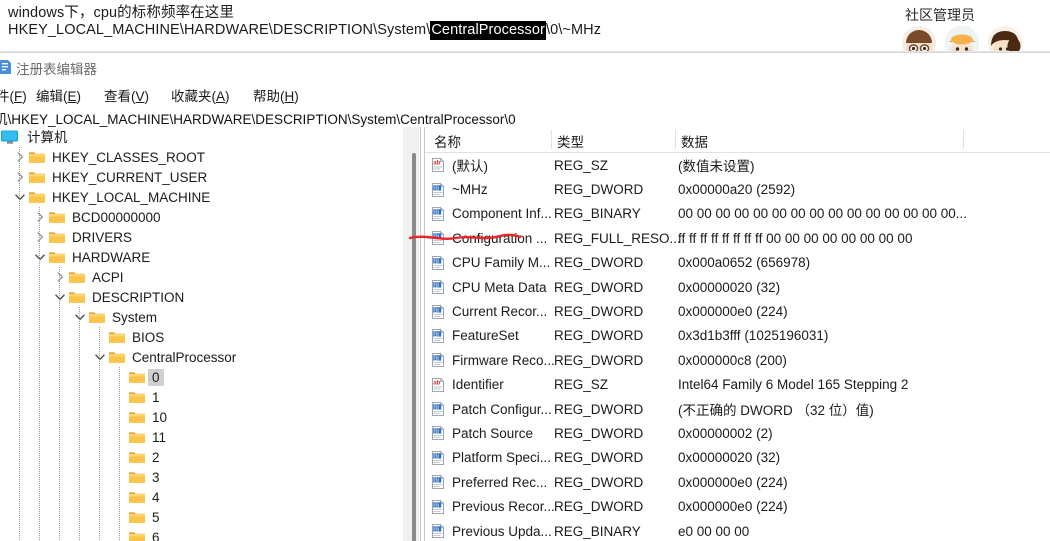 This screenshot has width=1050, height=541. Describe the element at coordinates (58, 95) in the screenshot. I see `menu-edit: 编辑(E)` at that location.